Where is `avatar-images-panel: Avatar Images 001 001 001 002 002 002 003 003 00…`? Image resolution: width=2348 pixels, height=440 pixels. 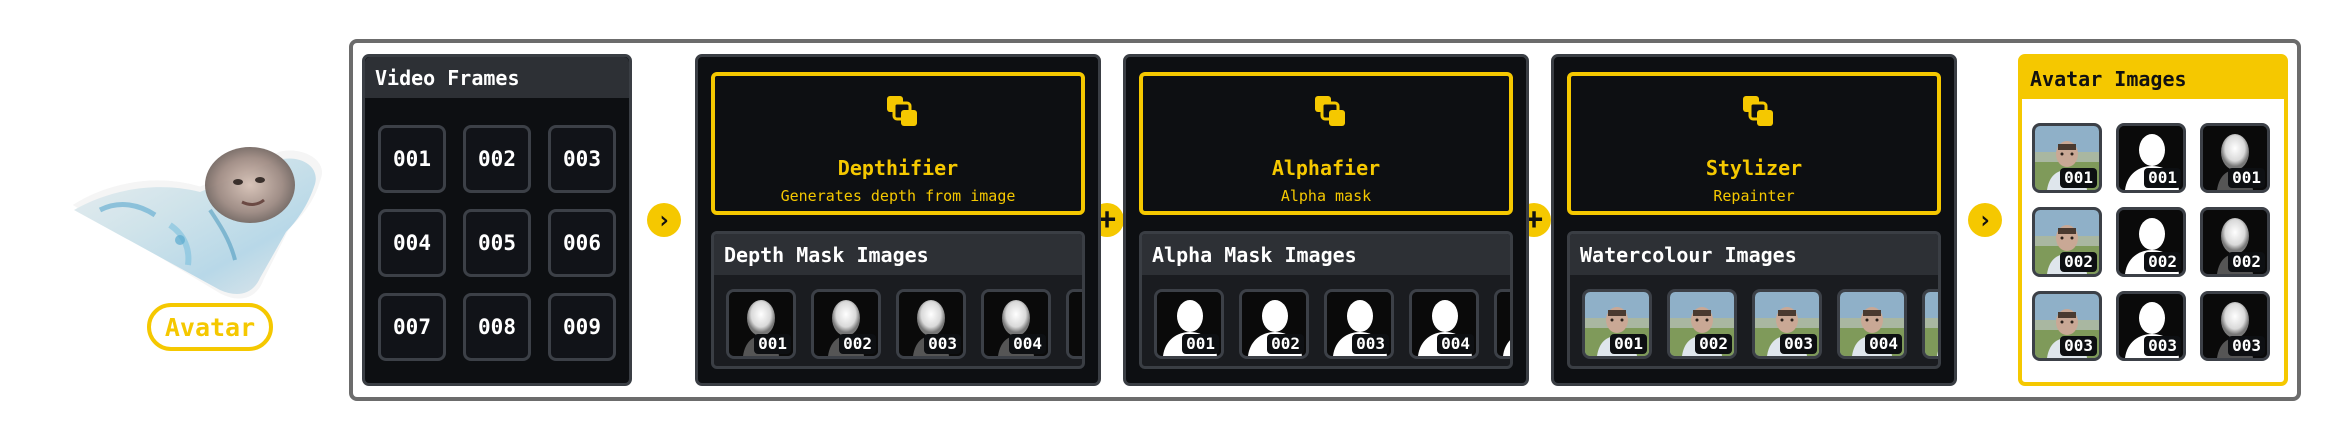 avatar-images-panel: Avatar Images 001 001 001 002 002 002 003 003 00… is located at coordinates (2153, 220).